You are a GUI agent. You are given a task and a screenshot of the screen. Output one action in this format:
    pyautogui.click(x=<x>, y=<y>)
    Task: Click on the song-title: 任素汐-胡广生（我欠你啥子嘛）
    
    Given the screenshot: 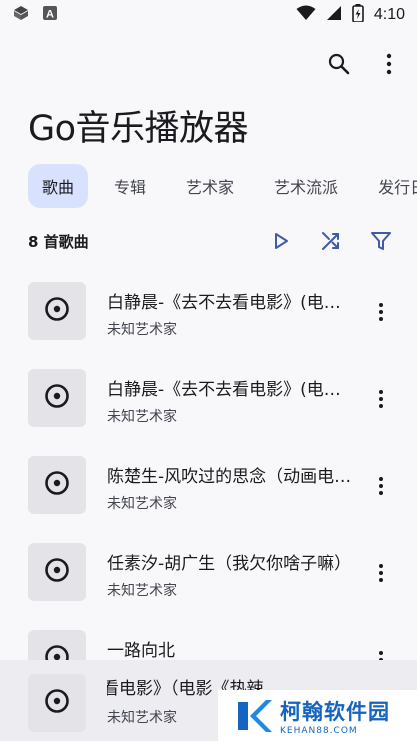 What is the action you would take?
    pyautogui.click(x=229, y=564)
    